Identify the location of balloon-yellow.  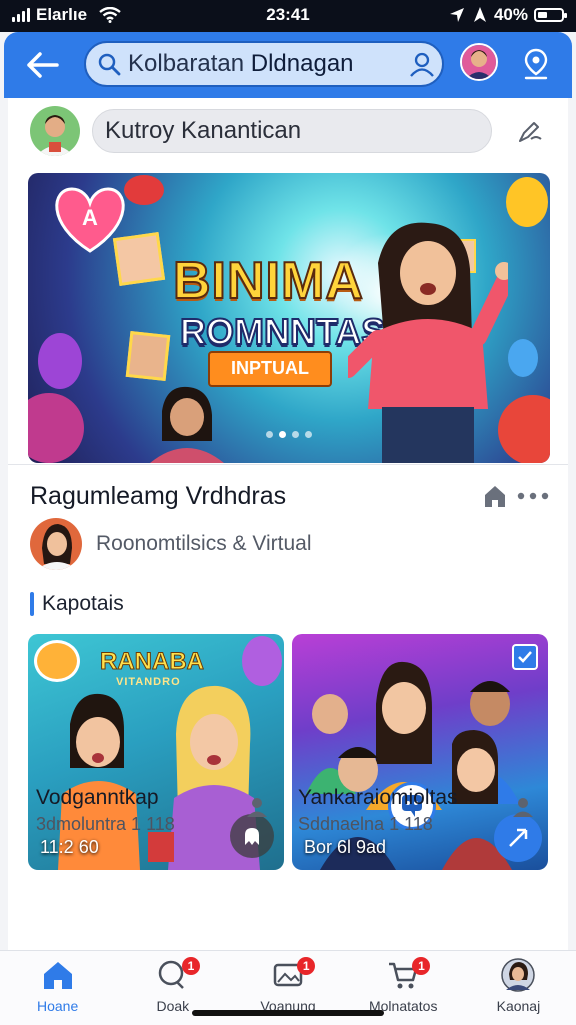
(527, 202).